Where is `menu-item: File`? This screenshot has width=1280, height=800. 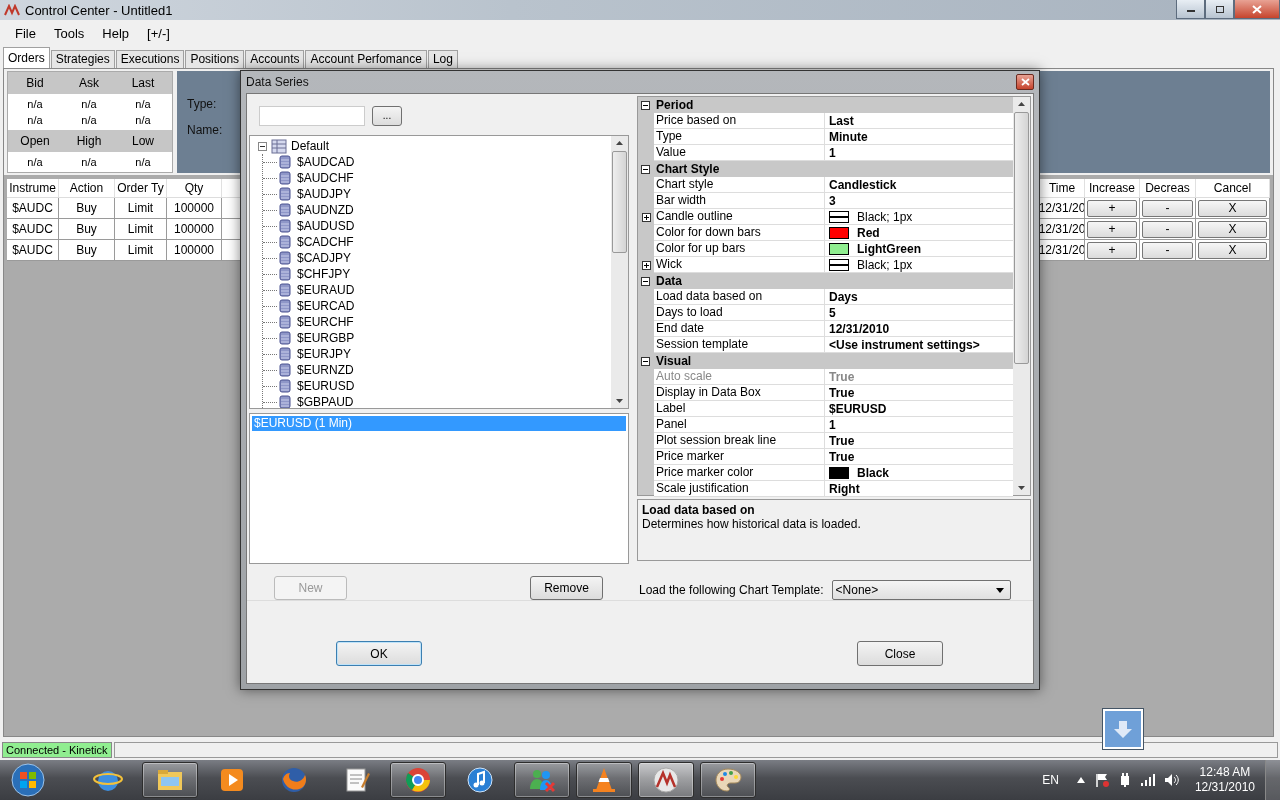 menu-item: File is located at coordinates (25, 33).